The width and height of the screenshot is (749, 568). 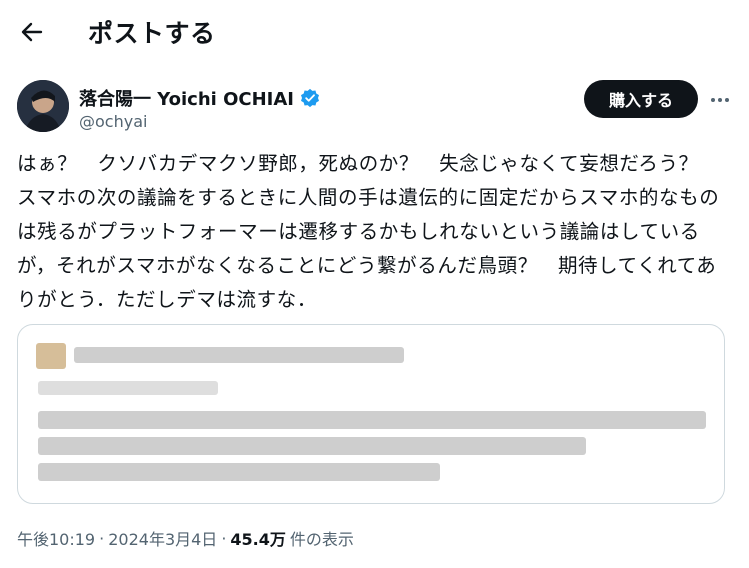 I want to click on page-title: ポストする, so click(x=152, y=33).